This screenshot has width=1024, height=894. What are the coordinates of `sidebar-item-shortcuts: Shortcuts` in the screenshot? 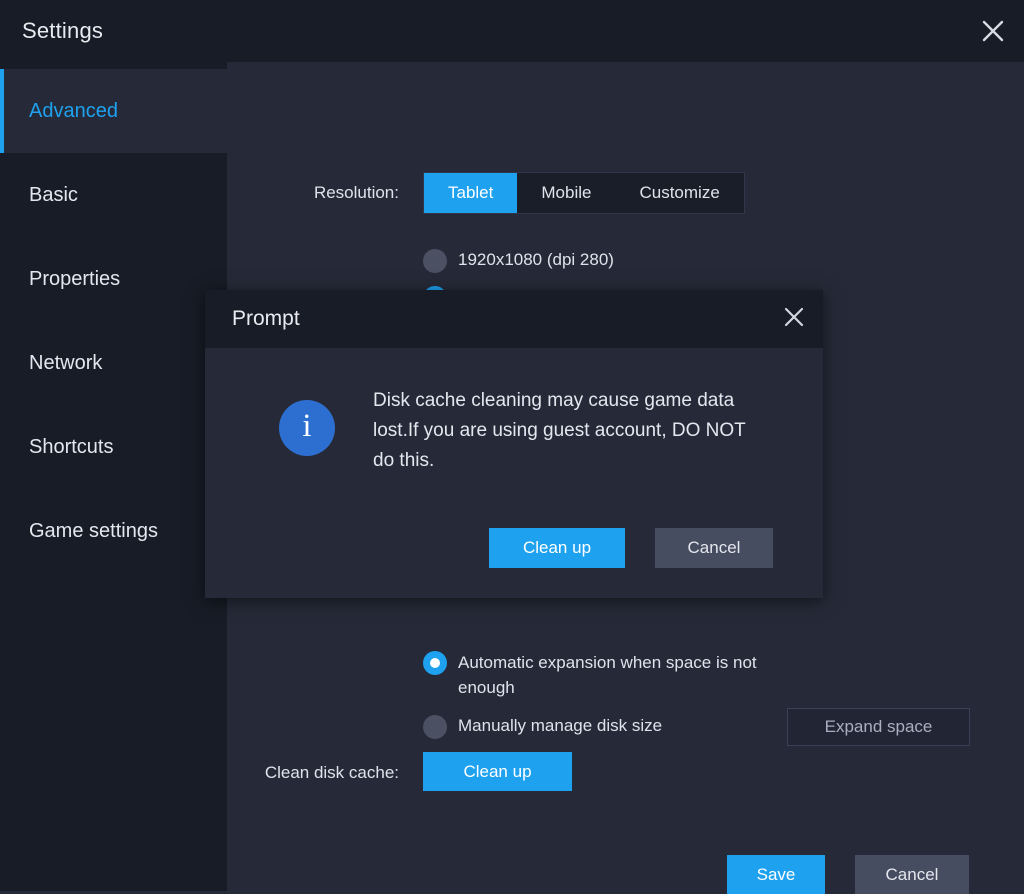 It's located at (113, 447).